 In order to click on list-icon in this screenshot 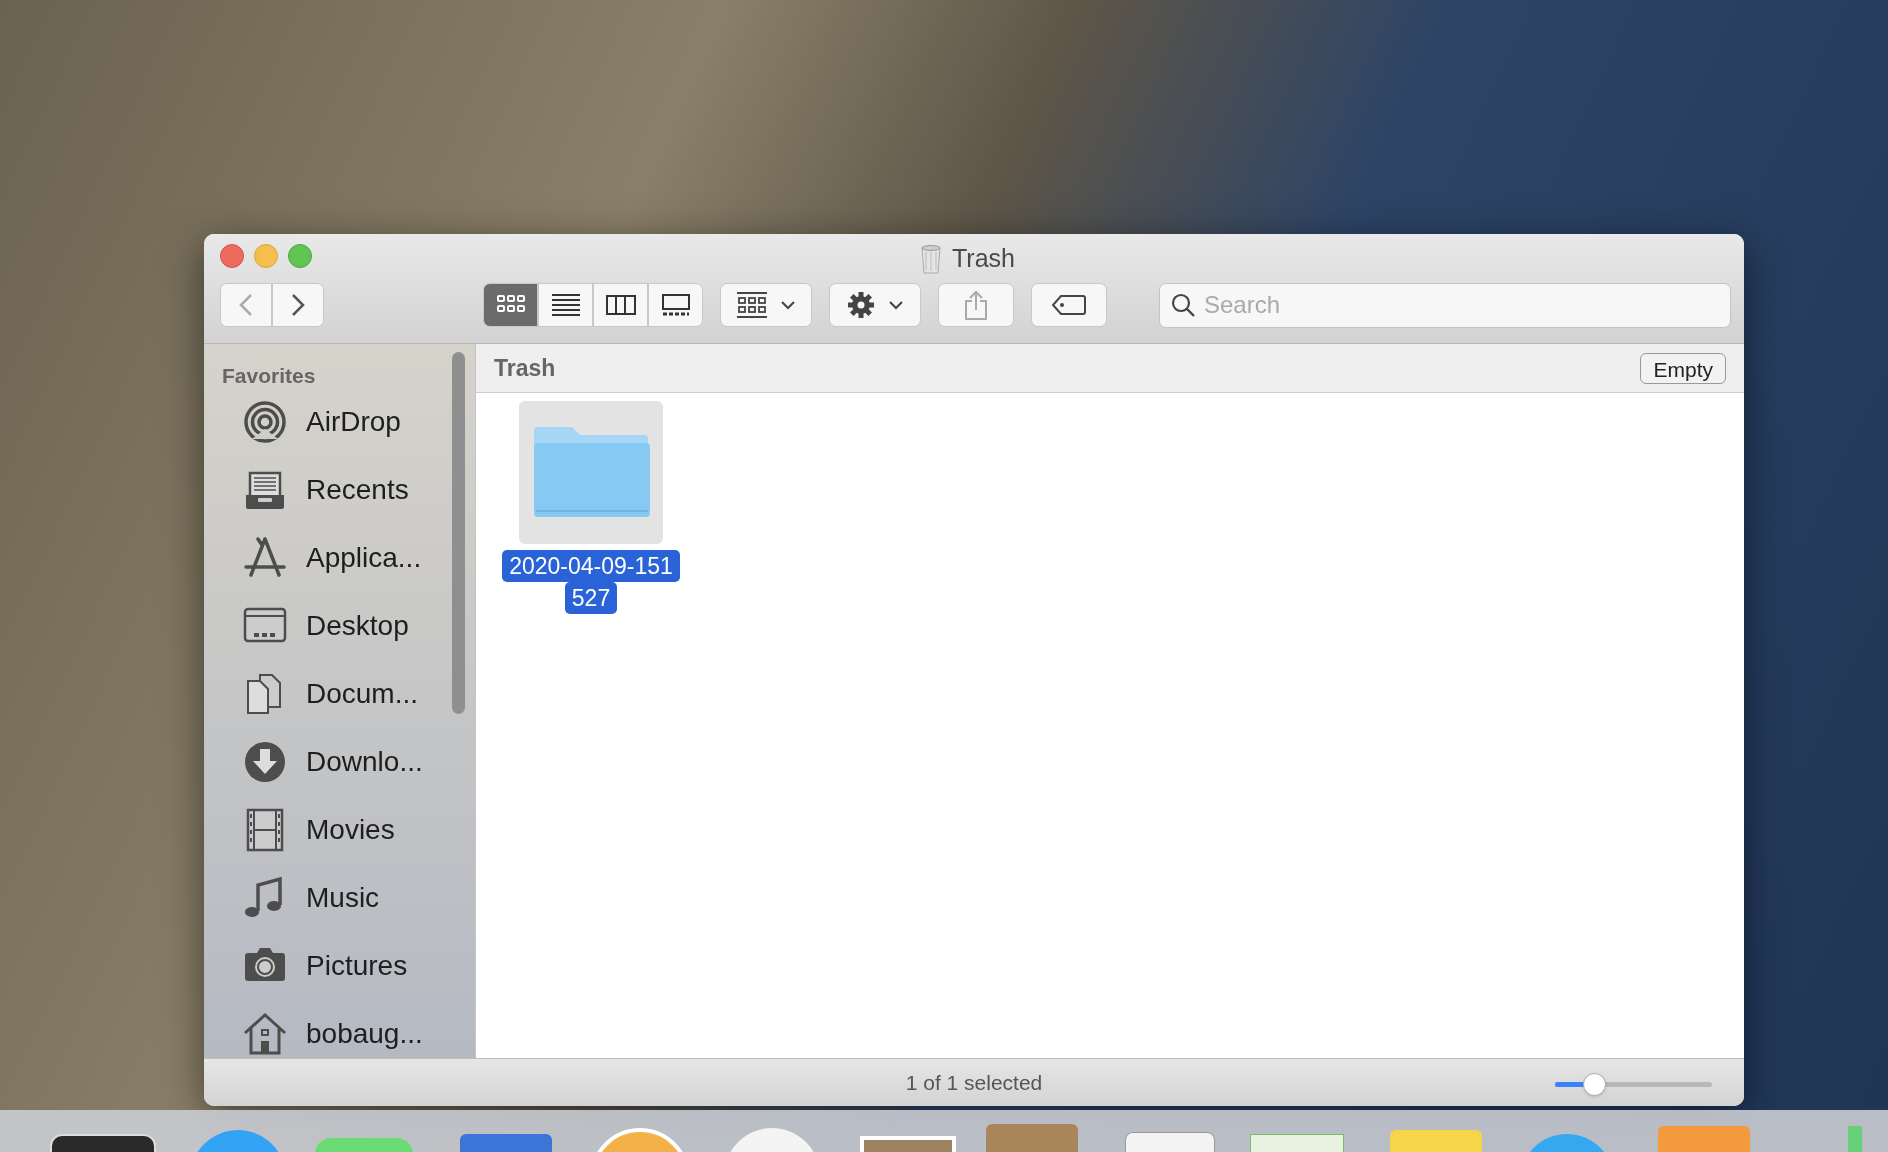, I will do `click(565, 305)`.